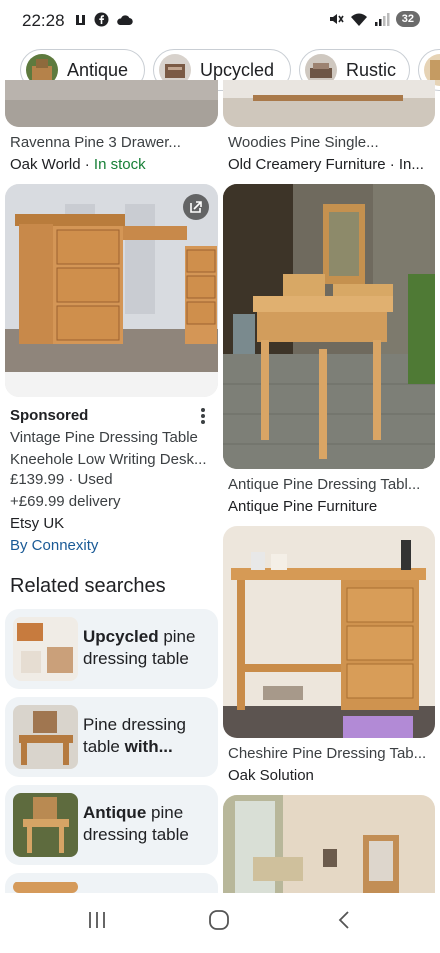 Image resolution: width=440 pixels, height=953 pixels. What do you see at coordinates (358, 19) in the screenshot?
I see `wifi-icon` at bounding box center [358, 19].